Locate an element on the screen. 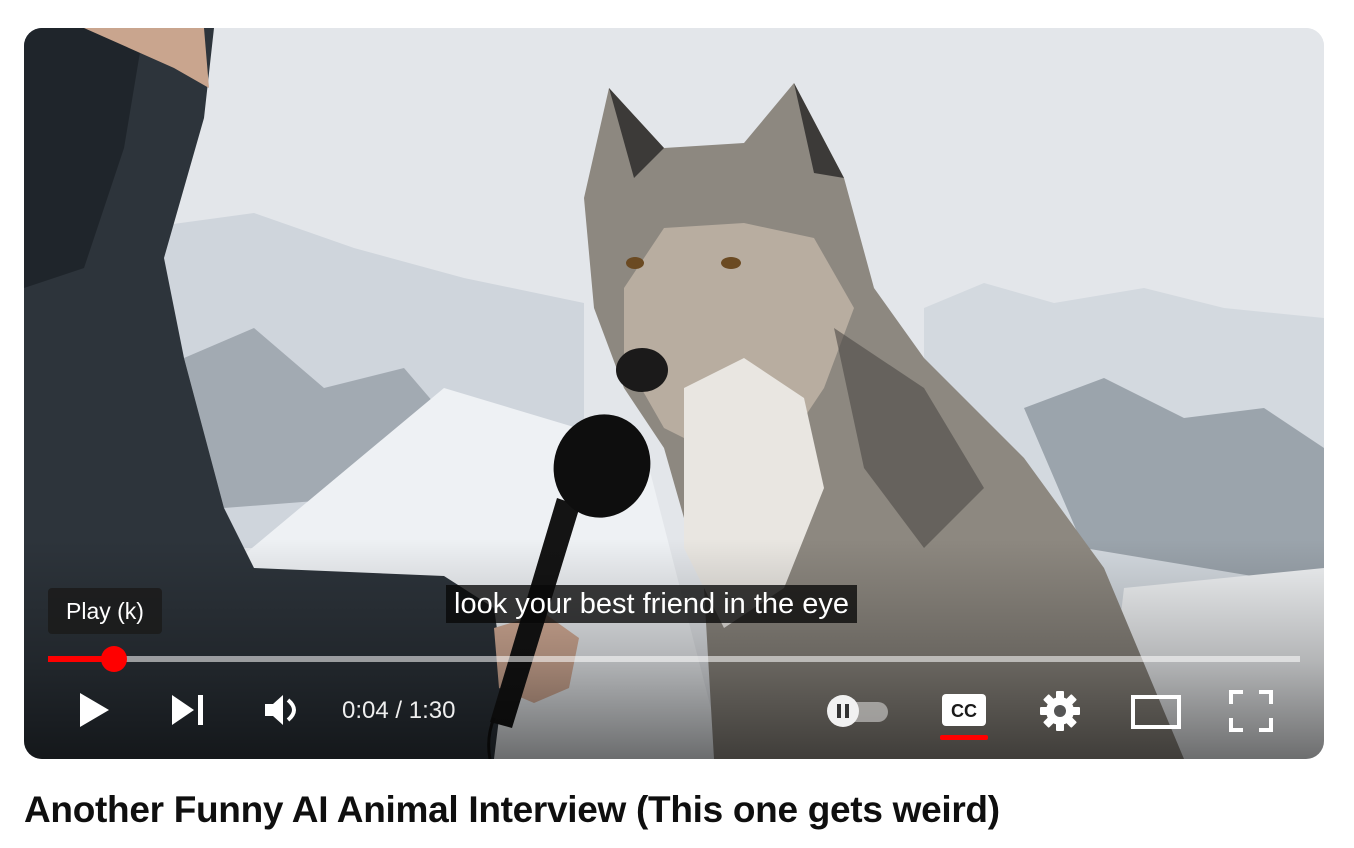  fullscreen-button is located at coordinates (1251, 711).